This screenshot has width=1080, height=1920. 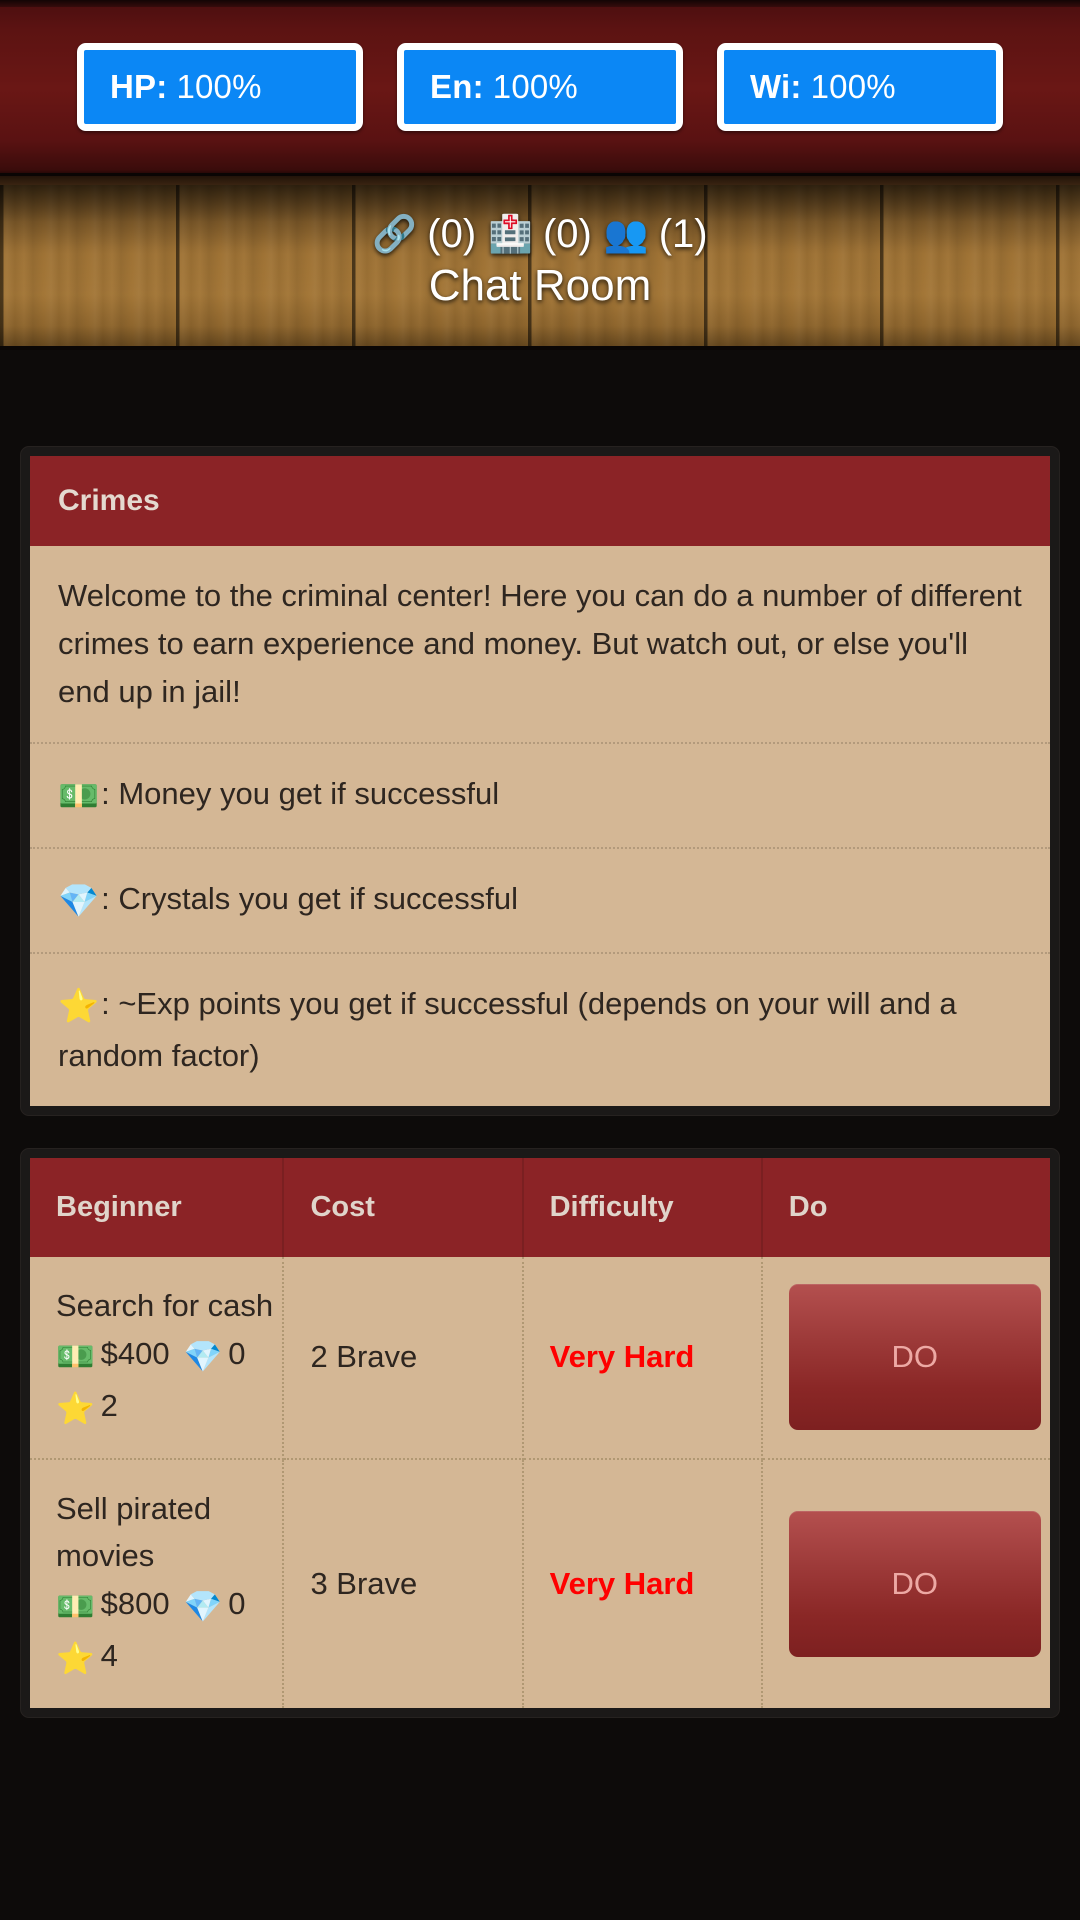 I want to click on energy-stat-value: 100%, so click(x=535, y=86).